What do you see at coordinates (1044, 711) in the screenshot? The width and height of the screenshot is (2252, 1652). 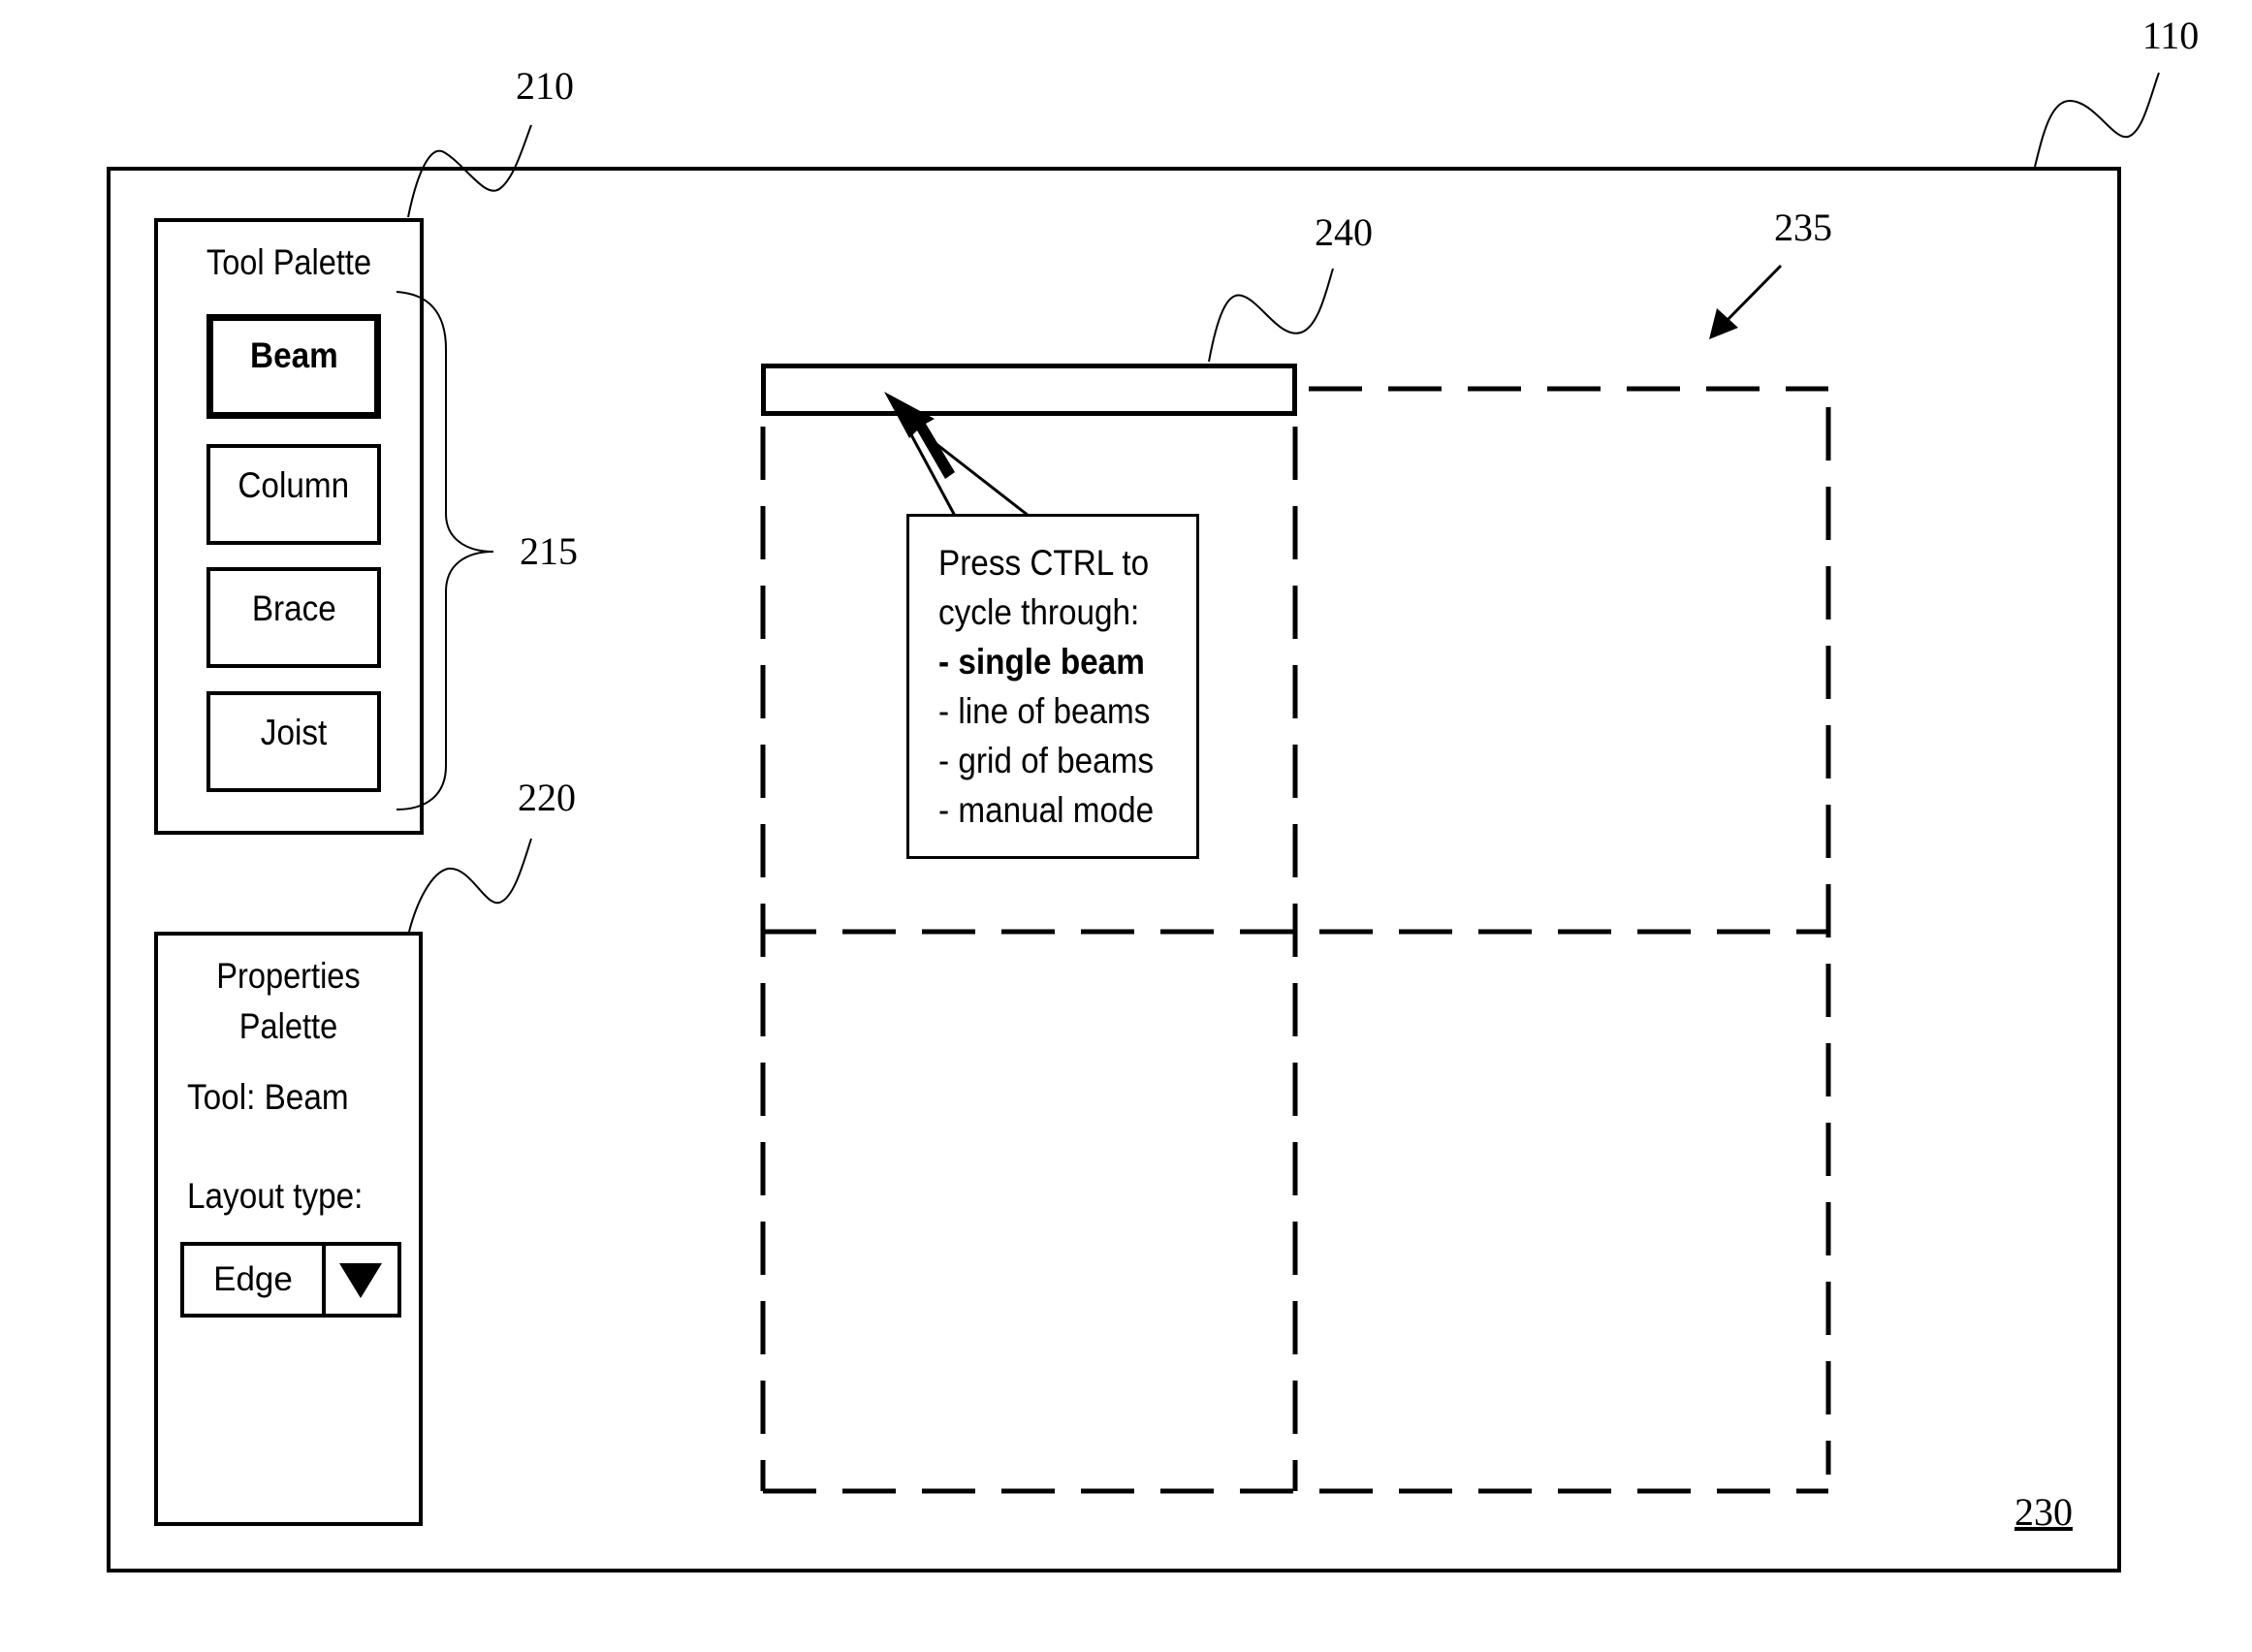 I see `tooltip-option-line-of-beams: - line of beams` at bounding box center [1044, 711].